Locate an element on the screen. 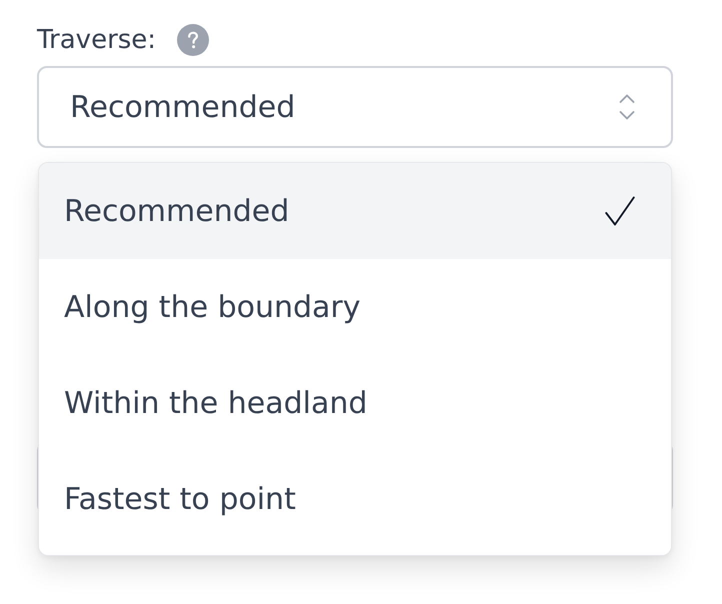  help-icon is located at coordinates (193, 40).